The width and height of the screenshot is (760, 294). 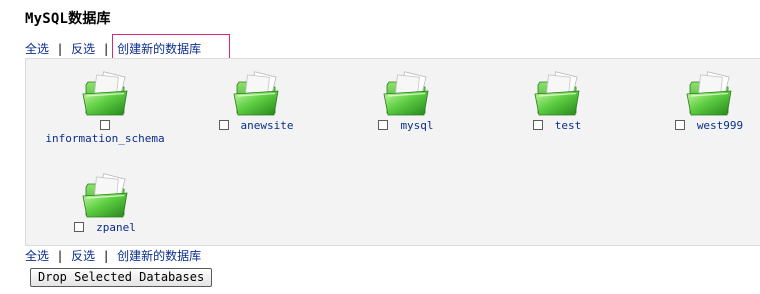 What do you see at coordinates (121, 277) in the screenshot?
I see `drop-selected-databases-button: Drop Selected Databases` at bounding box center [121, 277].